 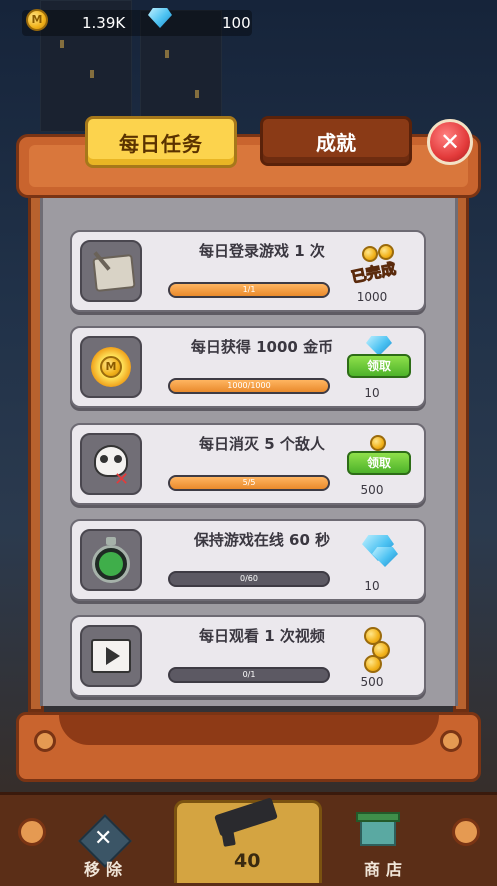 What do you see at coordinates (106, 869) in the screenshot?
I see `remove-label: 移除` at bounding box center [106, 869].